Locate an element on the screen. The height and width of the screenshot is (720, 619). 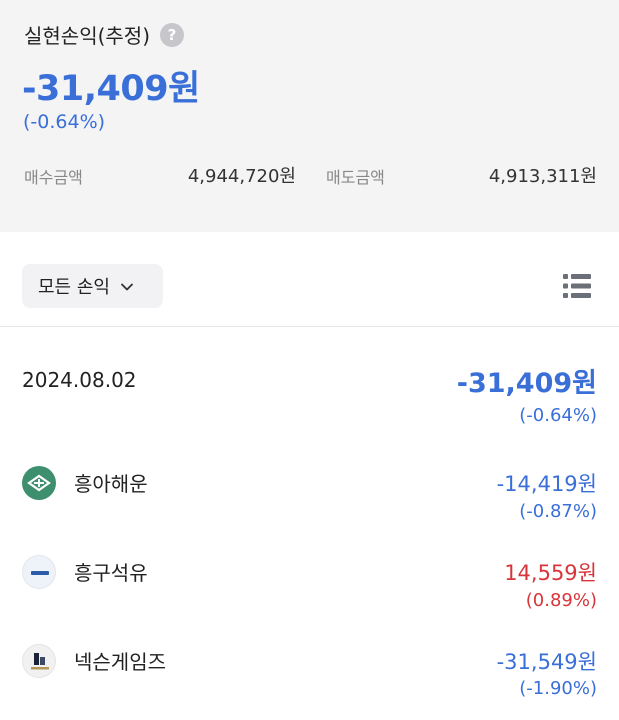
stock-name: 흥구석유 is located at coordinates (111, 573).